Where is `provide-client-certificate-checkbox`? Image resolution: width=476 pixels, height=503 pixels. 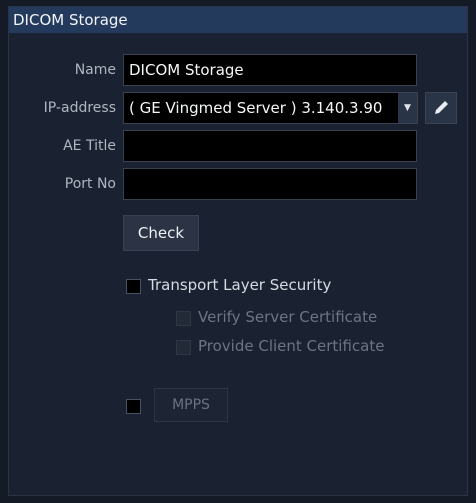 provide-client-certificate-checkbox is located at coordinates (183, 347).